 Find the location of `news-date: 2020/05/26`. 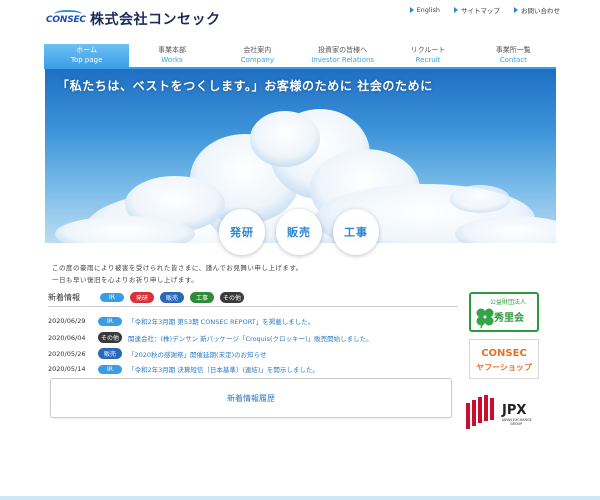

news-date: 2020/05/26 is located at coordinates (67, 353).